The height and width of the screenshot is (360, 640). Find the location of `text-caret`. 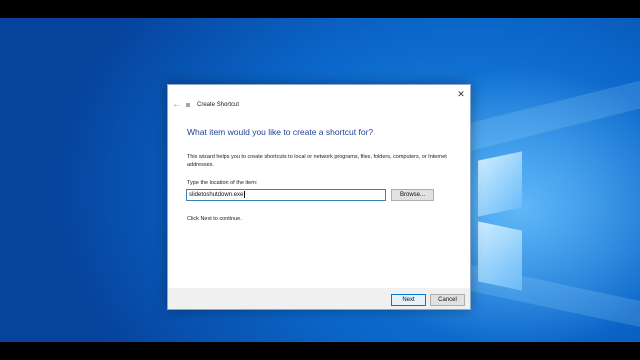

text-caret is located at coordinates (245, 194).